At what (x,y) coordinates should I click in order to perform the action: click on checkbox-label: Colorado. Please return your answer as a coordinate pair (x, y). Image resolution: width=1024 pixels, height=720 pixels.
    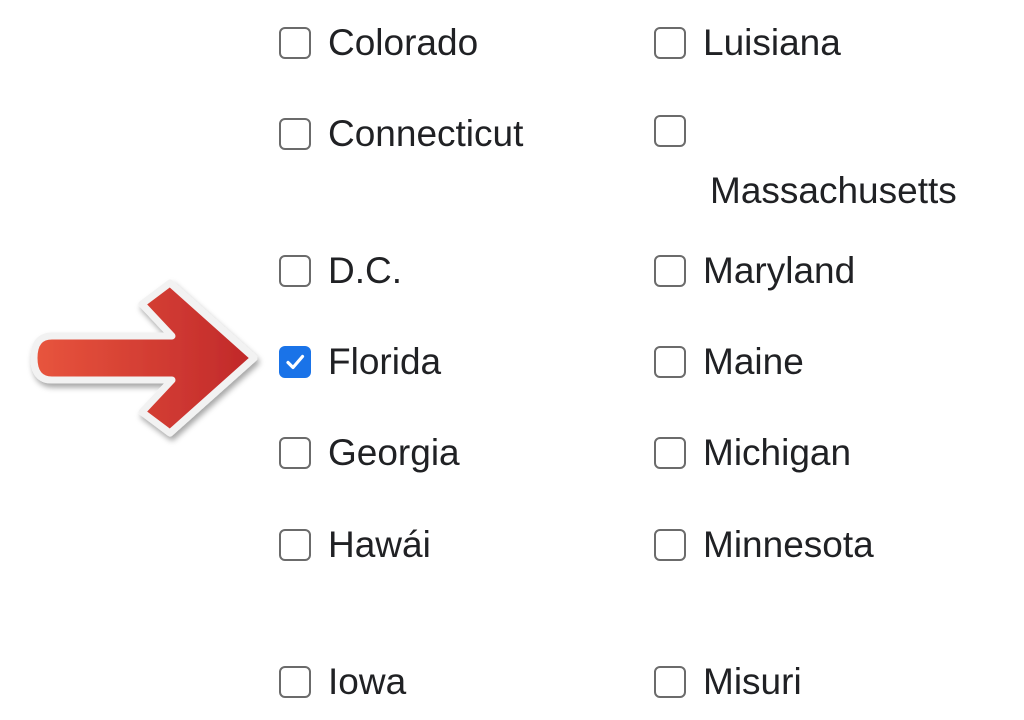
    Looking at the image, I should click on (403, 42).